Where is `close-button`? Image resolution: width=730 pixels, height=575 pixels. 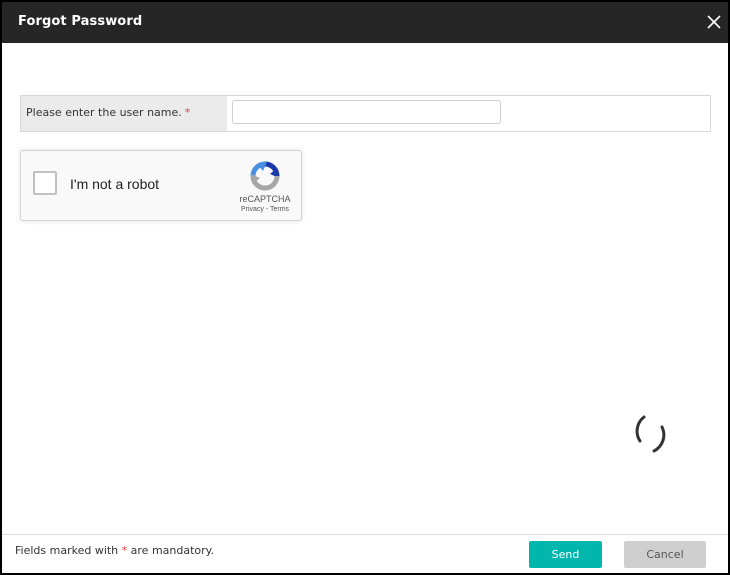 close-button is located at coordinates (714, 22).